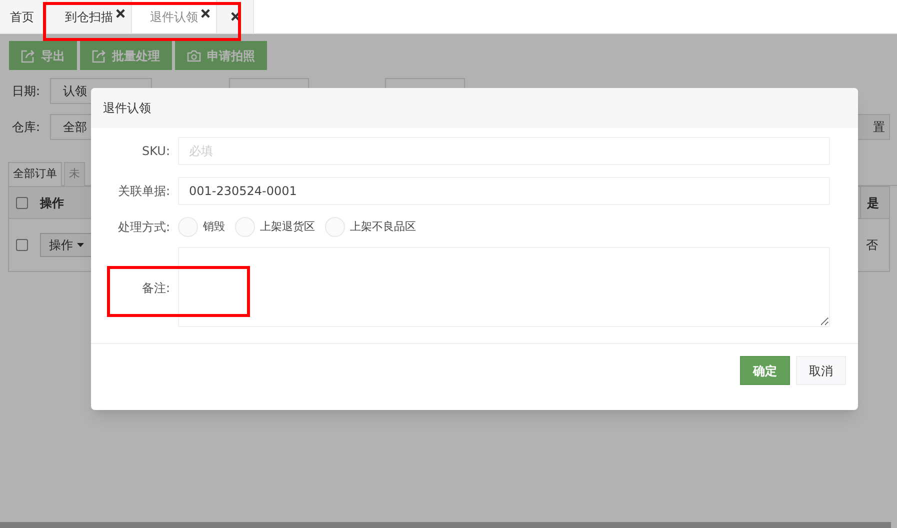 Image resolution: width=897 pixels, height=528 pixels. What do you see at coordinates (155, 151) in the screenshot?
I see `field-label: SKU:` at bounding box center [155, 151].